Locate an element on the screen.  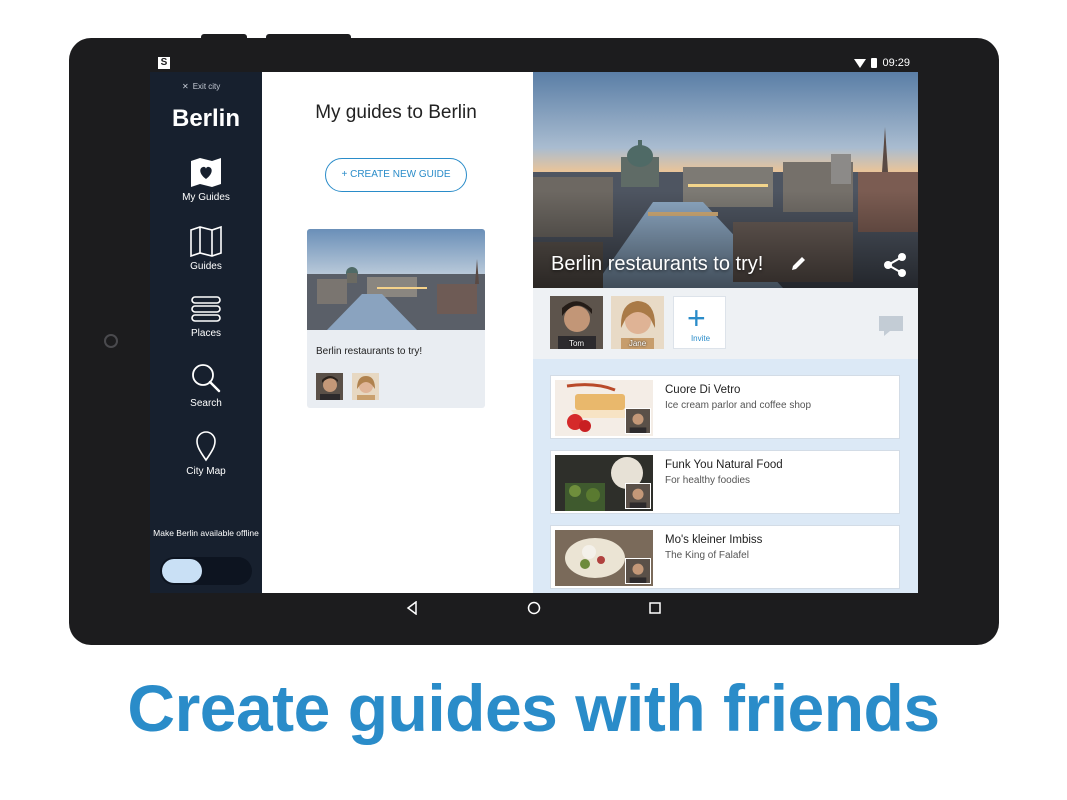
guide-cover-image is located at coordinates (396, 279).